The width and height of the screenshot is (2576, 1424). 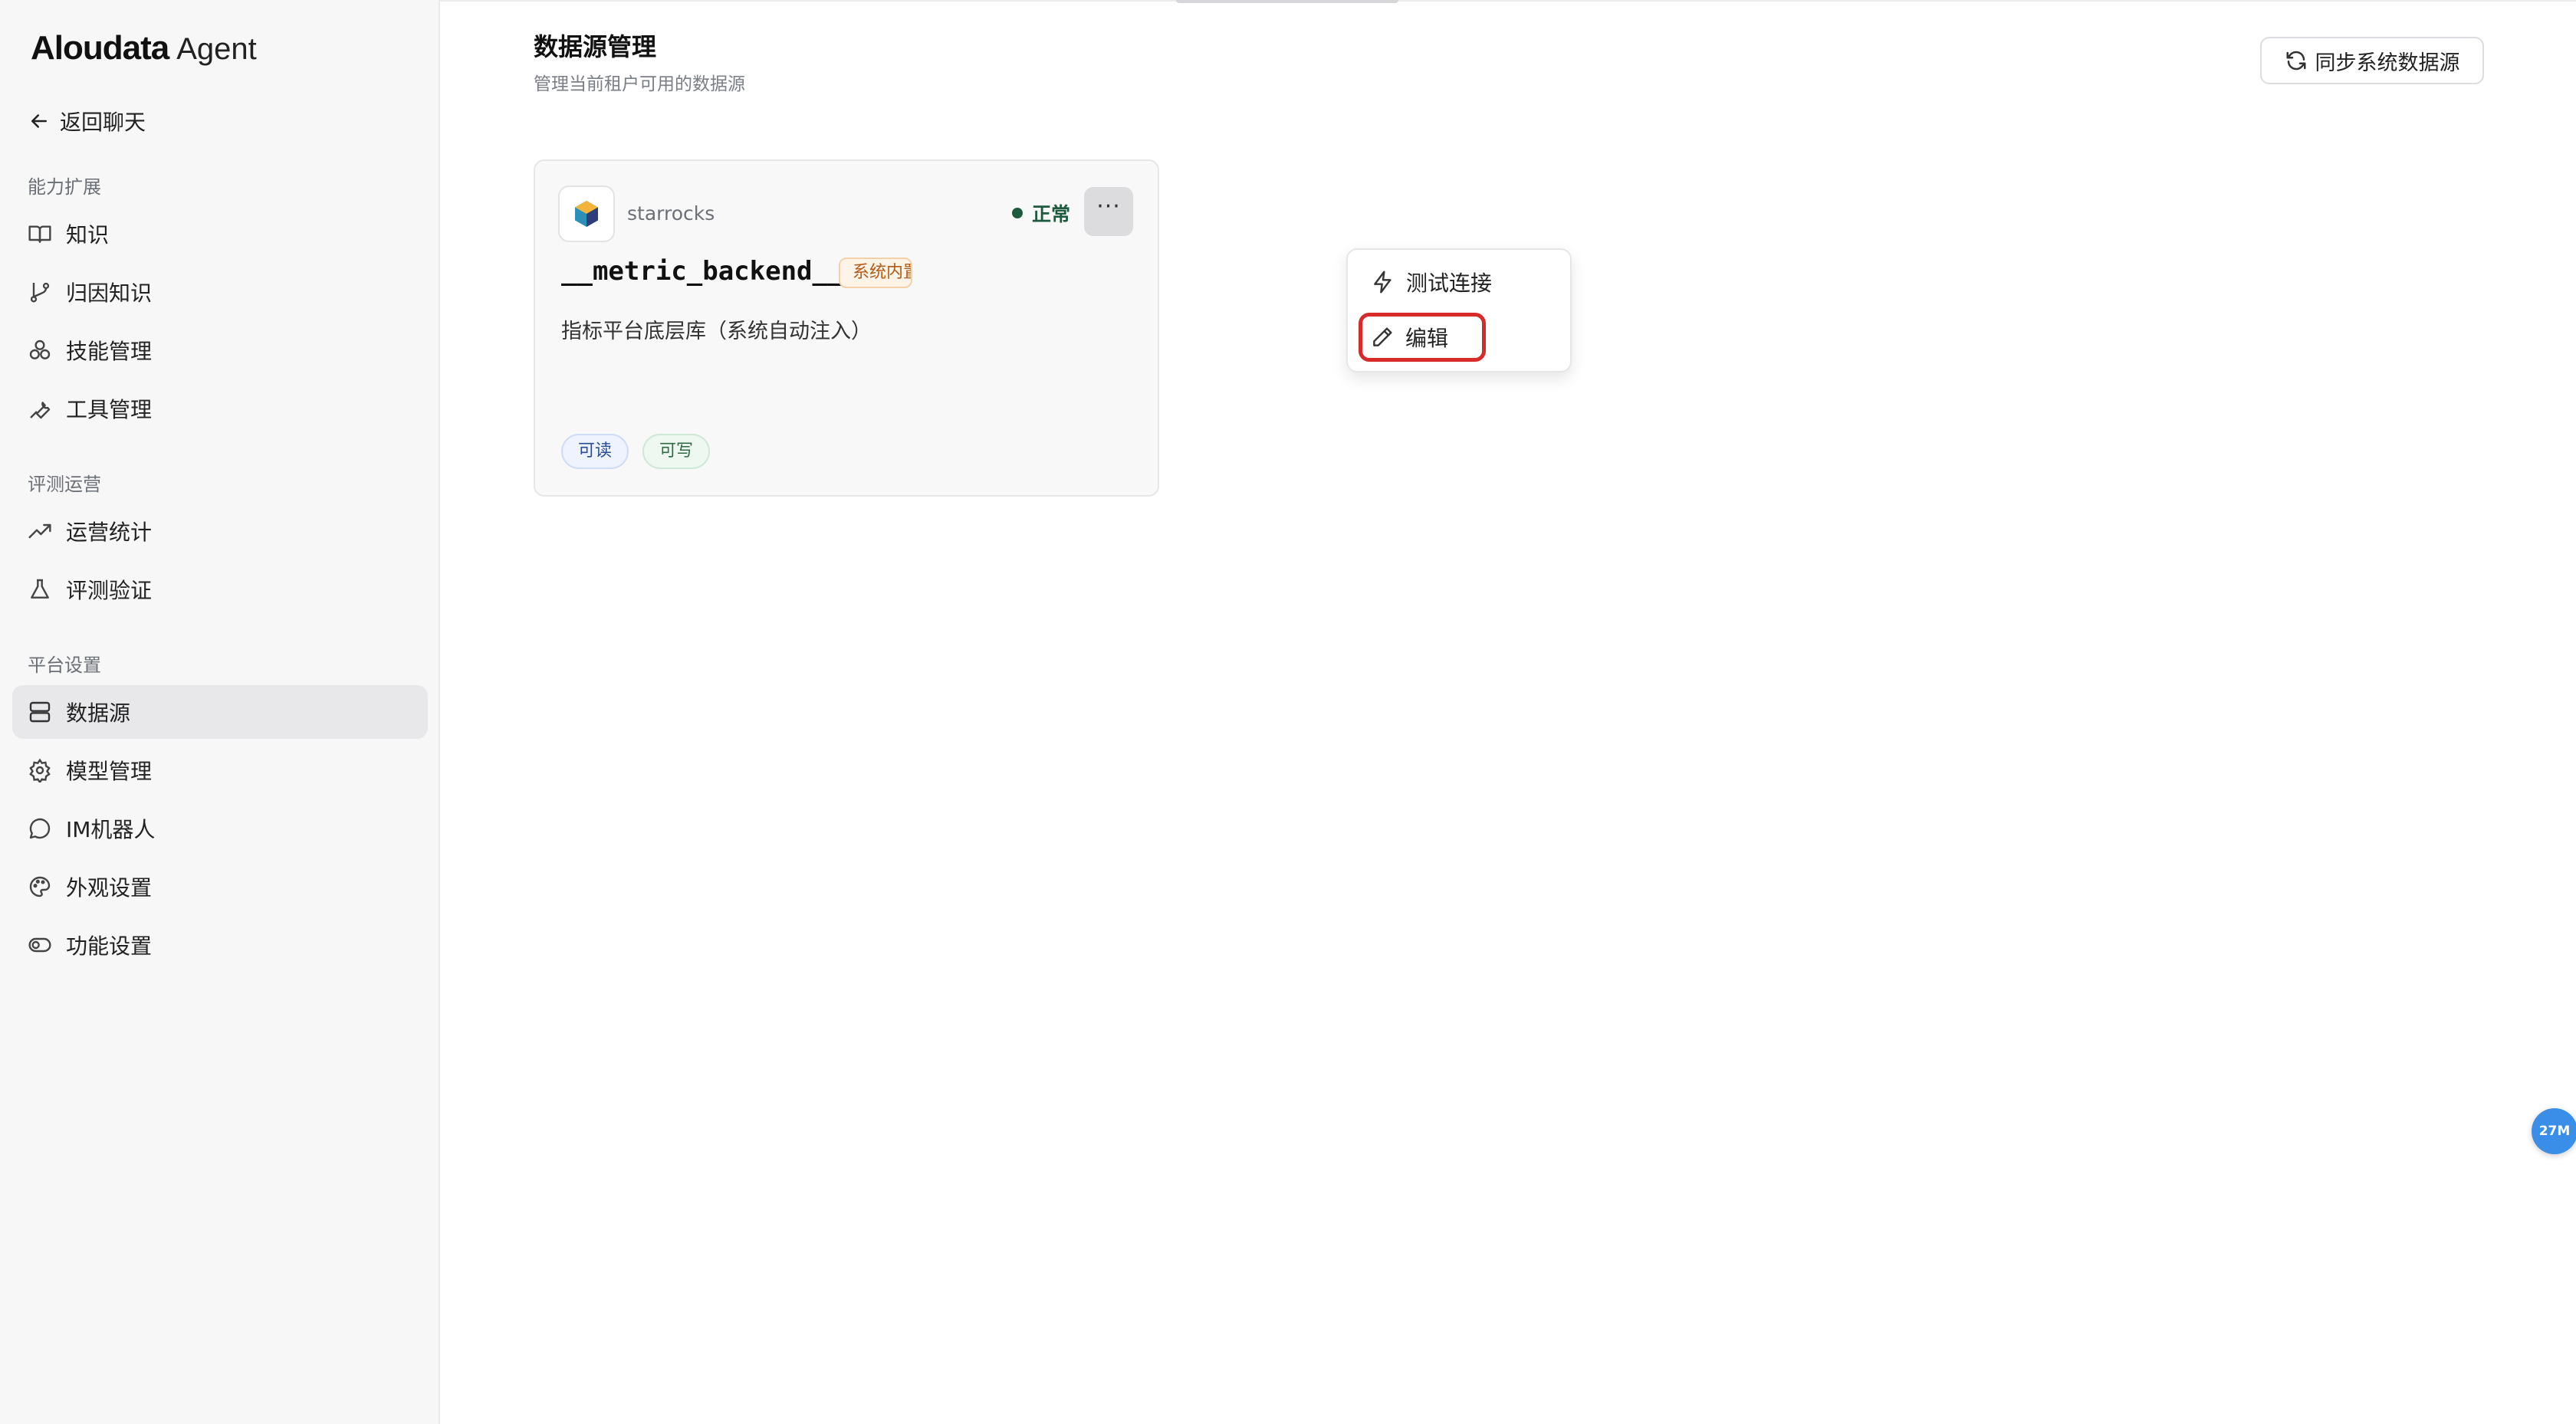 What do you see at coordinates (717, 332) in the screenshot?
I see `datasource-description: 指标平台底层库（系统自动注入）` at bounding box center [717, 332].